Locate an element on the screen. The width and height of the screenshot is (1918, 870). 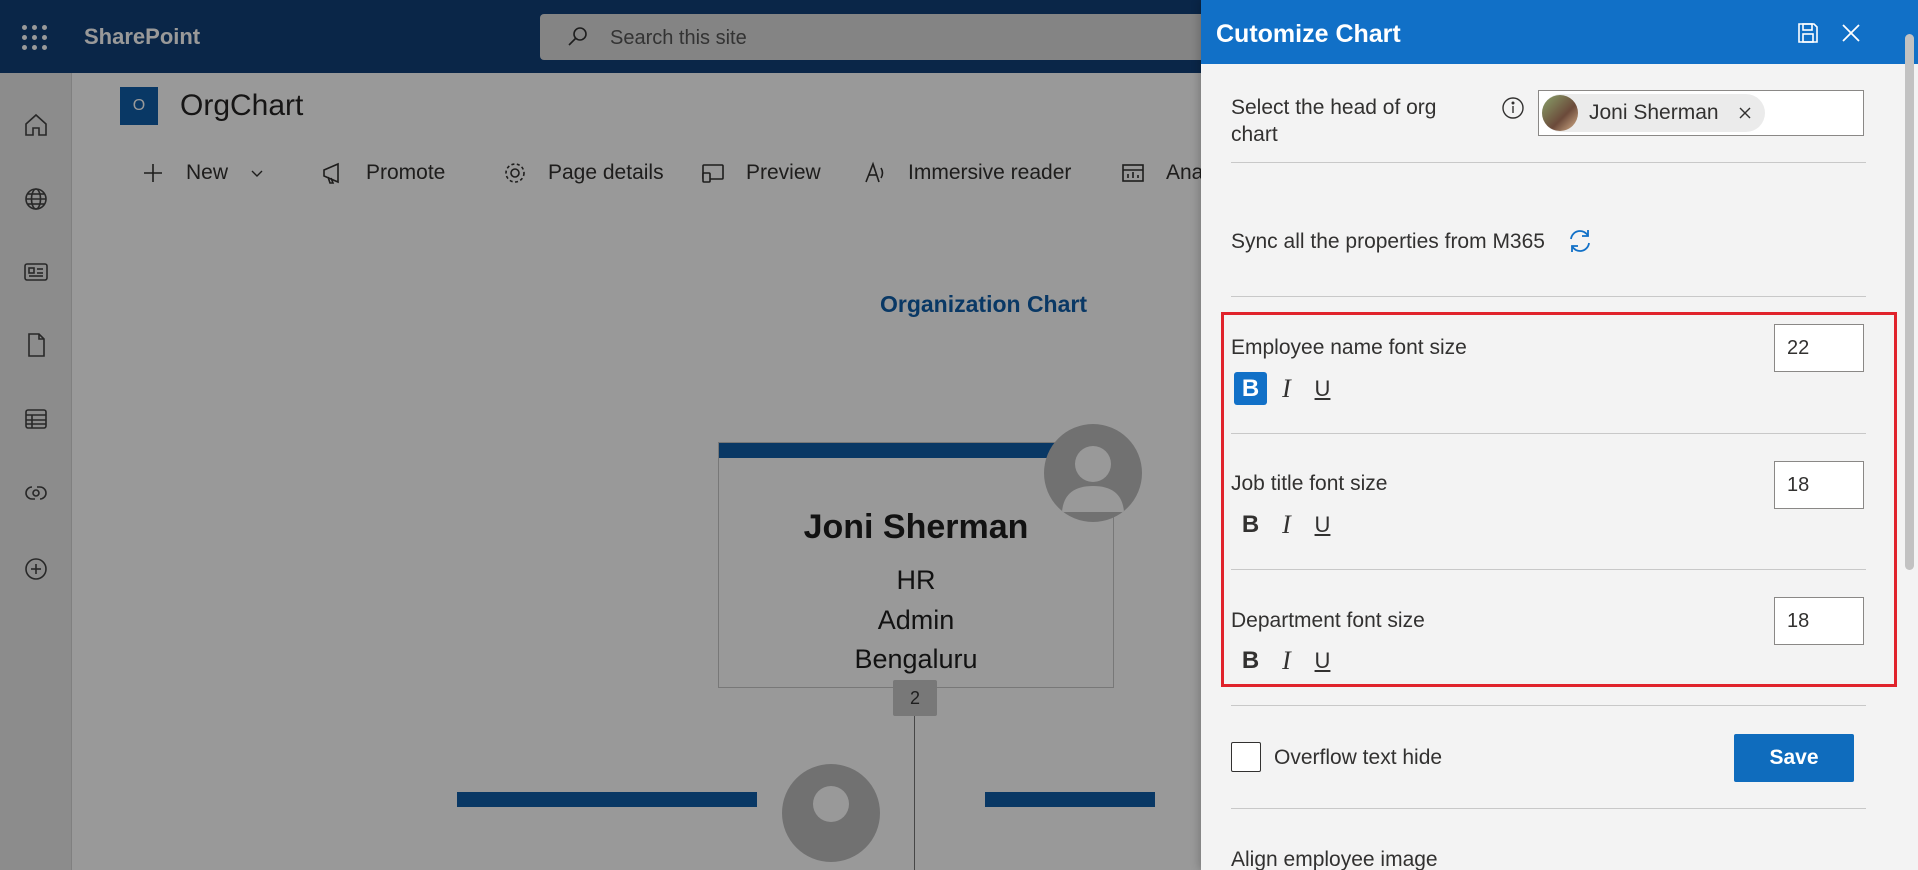
employee-name-font-size-input is located at coordinates (1819, 348).